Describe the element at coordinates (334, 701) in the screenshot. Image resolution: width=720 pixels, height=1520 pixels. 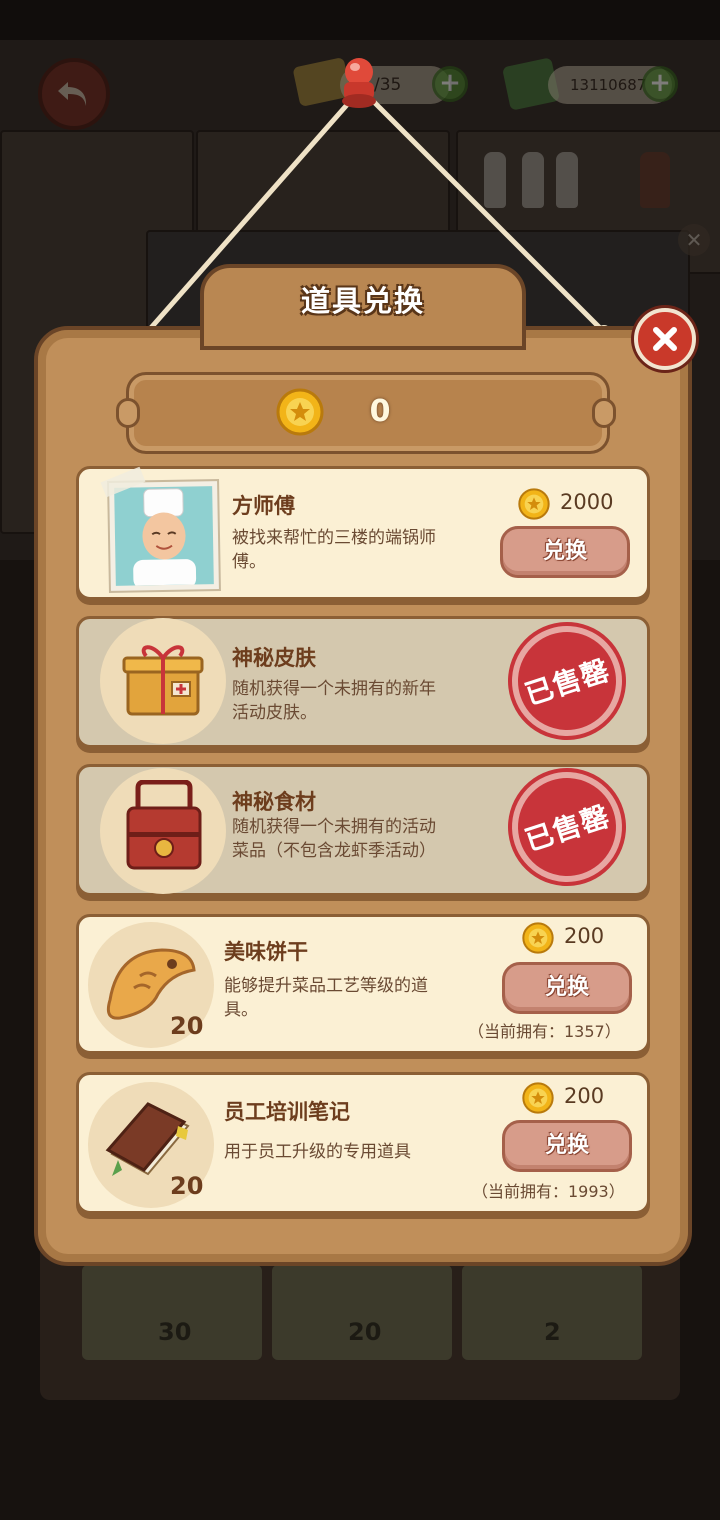
I see `item-description: 随机获得一个未拥有的新年活动皮肤。` at that location.